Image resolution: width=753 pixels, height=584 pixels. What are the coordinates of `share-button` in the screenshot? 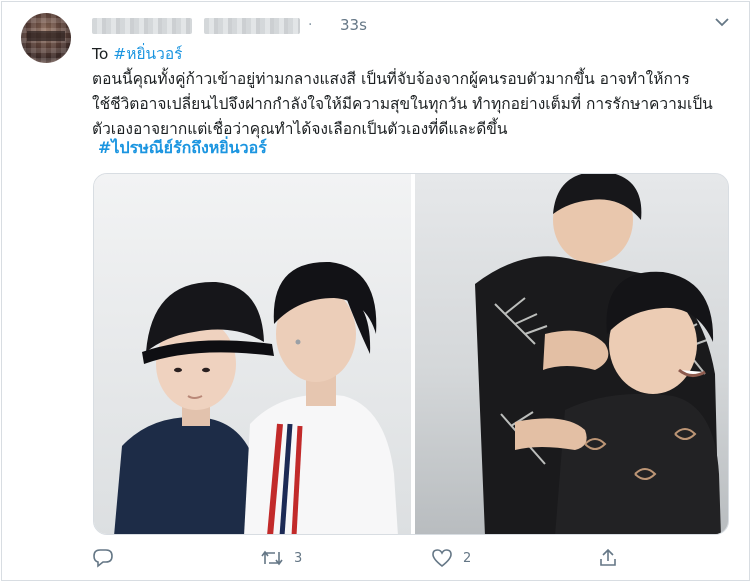 It's located at (608, 558).